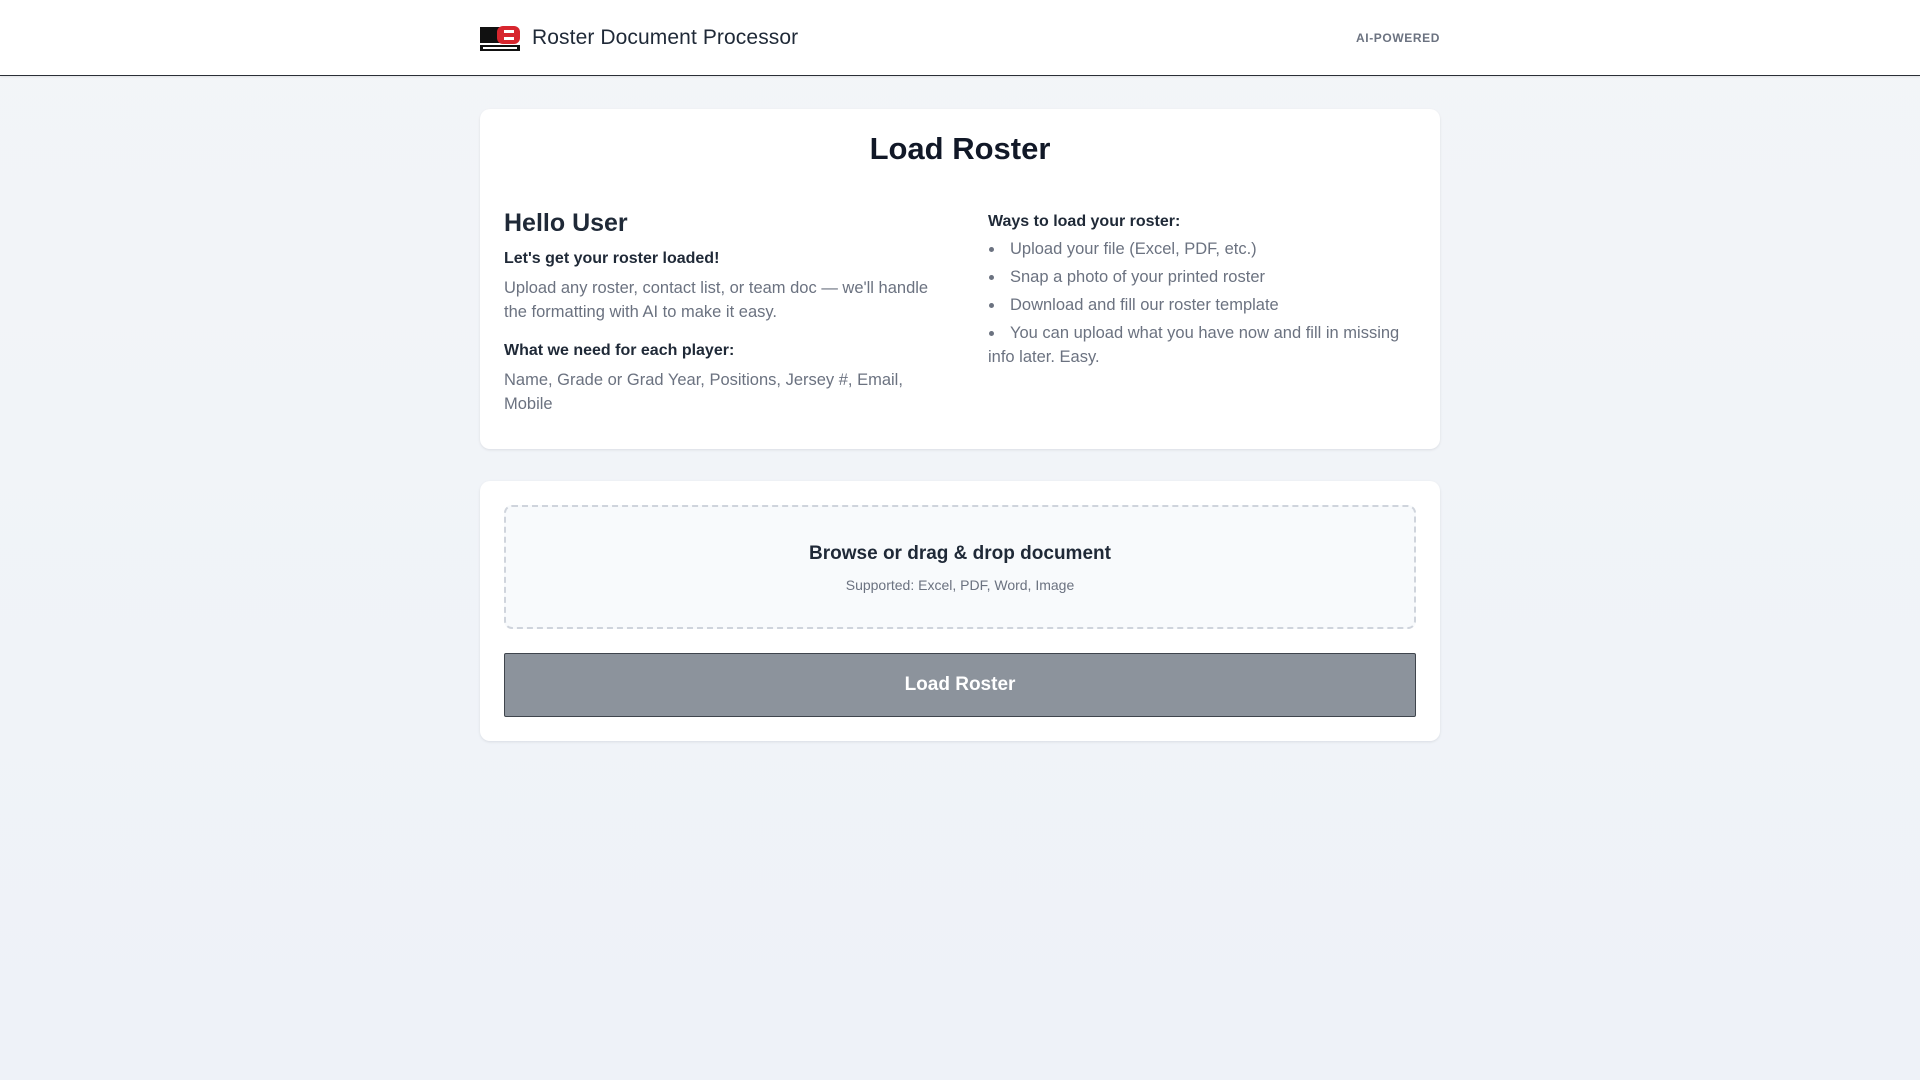 Image resolution: width=1920 pixels, height=1080 pixels. I want to click on brand: Roster Document Processor, so click(639, 38).